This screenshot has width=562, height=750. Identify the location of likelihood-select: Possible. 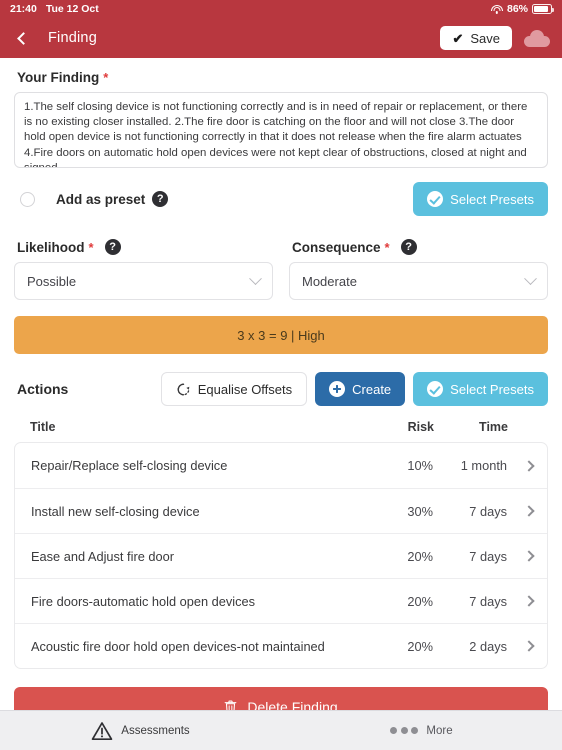
(143, 281).